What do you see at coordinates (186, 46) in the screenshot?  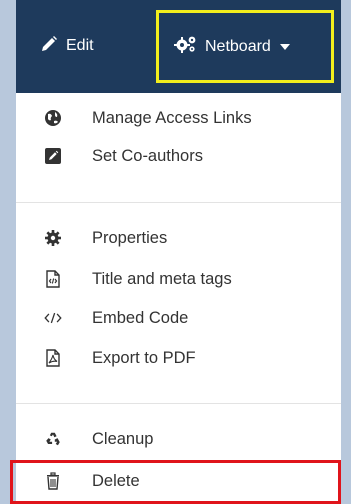 I see `gears-icon` at bounding box center [186, 46].